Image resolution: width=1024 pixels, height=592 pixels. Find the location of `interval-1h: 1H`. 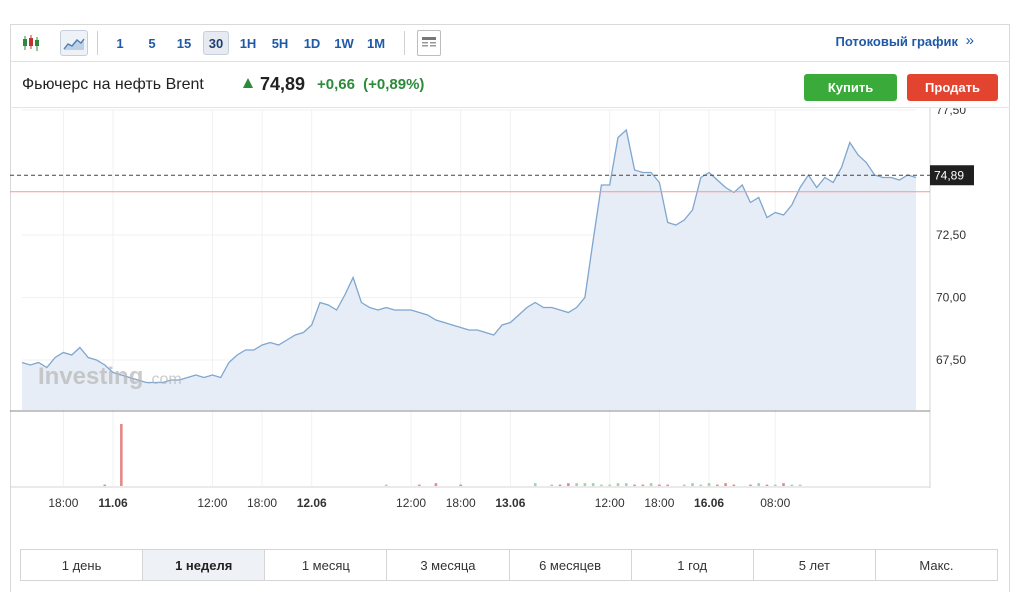

interval-1h: 1H is located at coordinates (248, 43).